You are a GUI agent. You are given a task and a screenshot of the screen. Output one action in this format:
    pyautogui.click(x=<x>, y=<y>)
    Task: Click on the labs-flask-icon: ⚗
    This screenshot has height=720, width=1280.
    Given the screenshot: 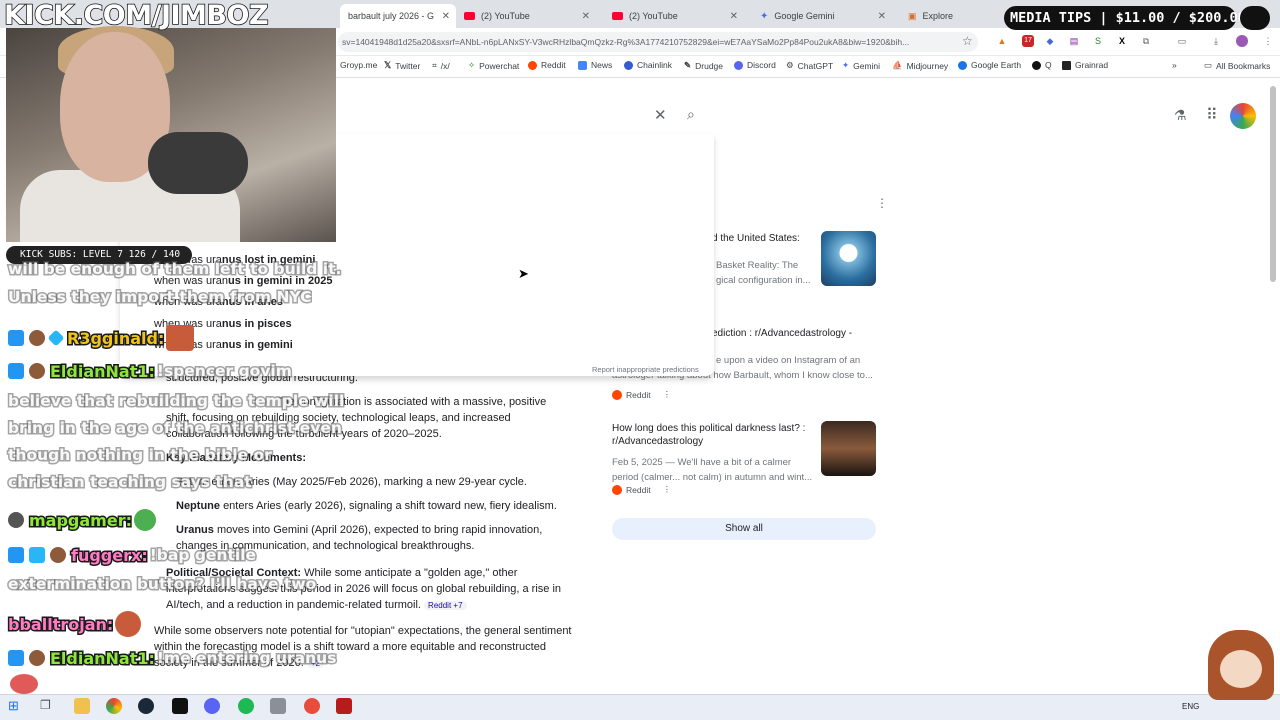 What is the action you would take?
    pyautogui.click(x=1180, y=115)
    